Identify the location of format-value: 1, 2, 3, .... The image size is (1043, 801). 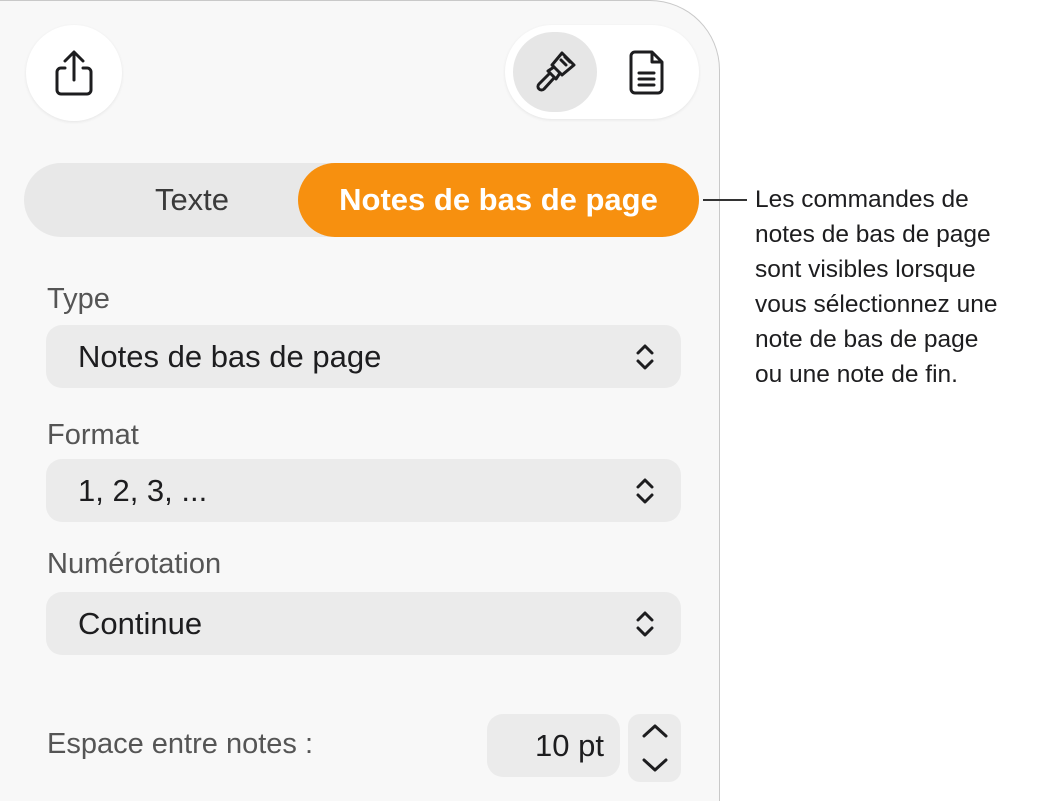
(143, 490).